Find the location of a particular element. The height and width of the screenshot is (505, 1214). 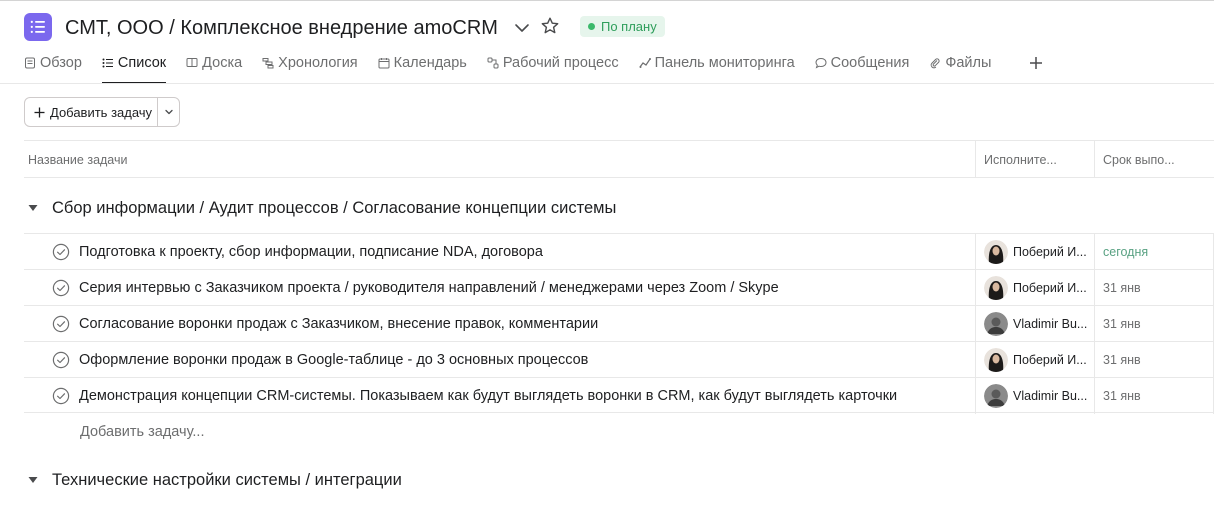

status-badge: По плану is located at coordinates (622, 26).